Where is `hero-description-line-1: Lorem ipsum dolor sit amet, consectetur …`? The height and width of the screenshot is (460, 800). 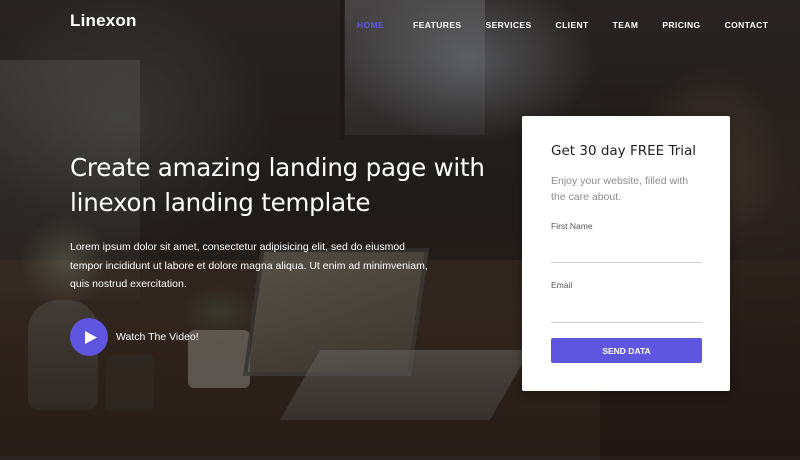
hero-description-line-1: Lorem ipsum dolor sit amet, consectetur … is located at coordinates (237, 247).